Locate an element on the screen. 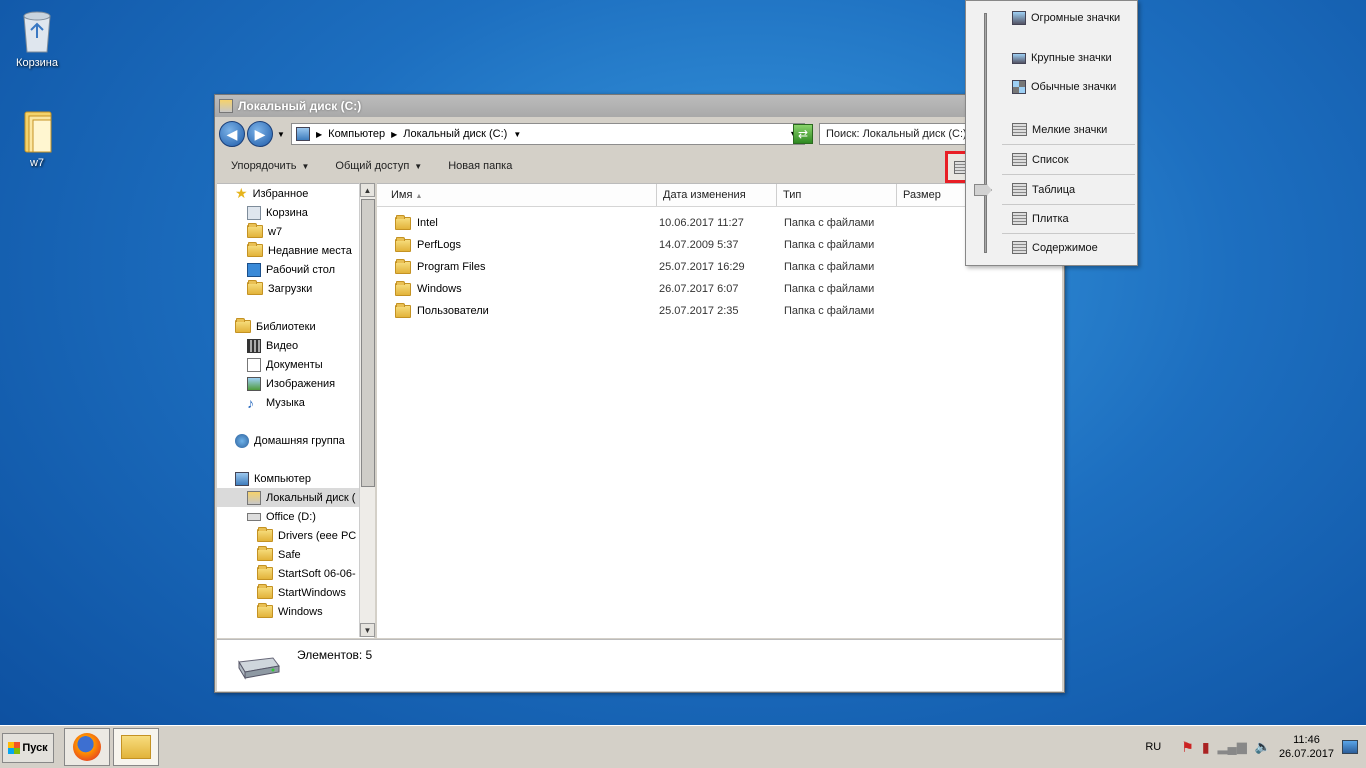 The height and width of the screenshot is (768, 1366). nav-item-drive-d: Office (D:) is located at coordinates (295, 516).